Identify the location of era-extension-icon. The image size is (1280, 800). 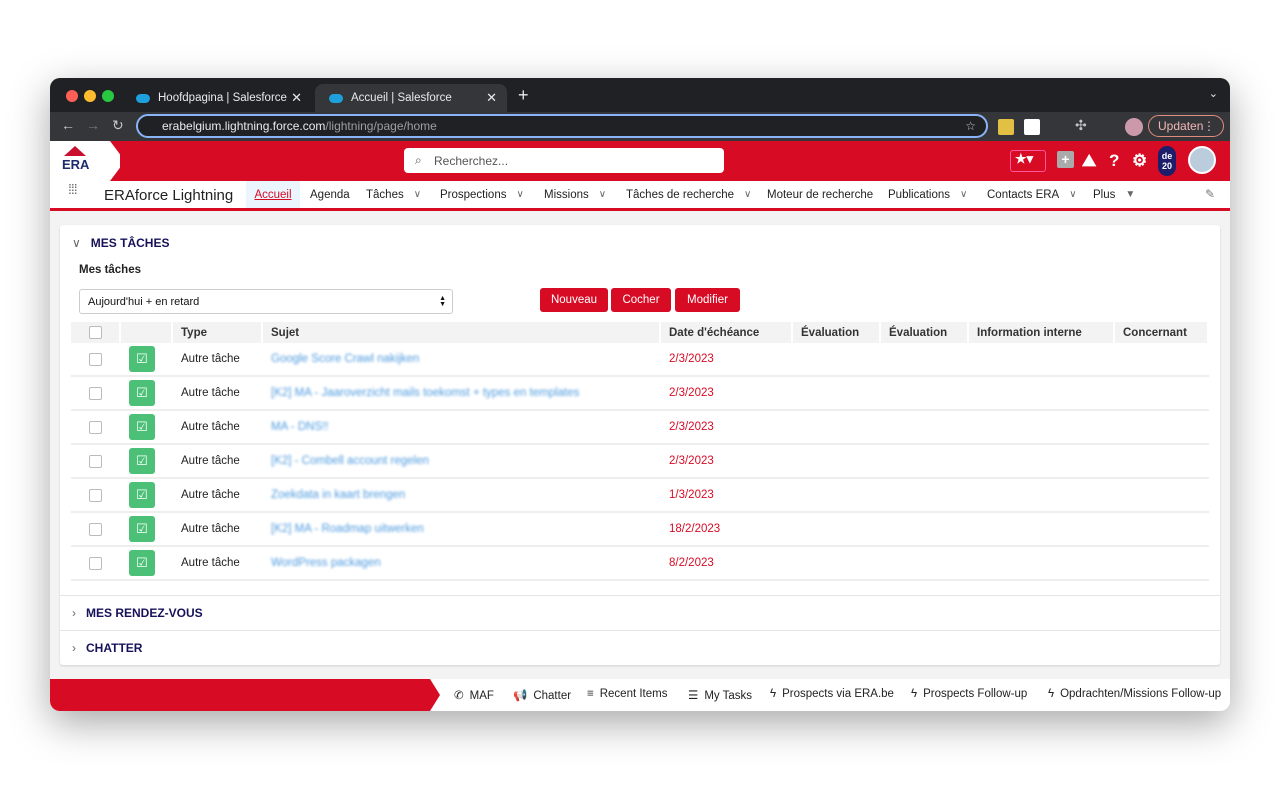
(1032, 127).